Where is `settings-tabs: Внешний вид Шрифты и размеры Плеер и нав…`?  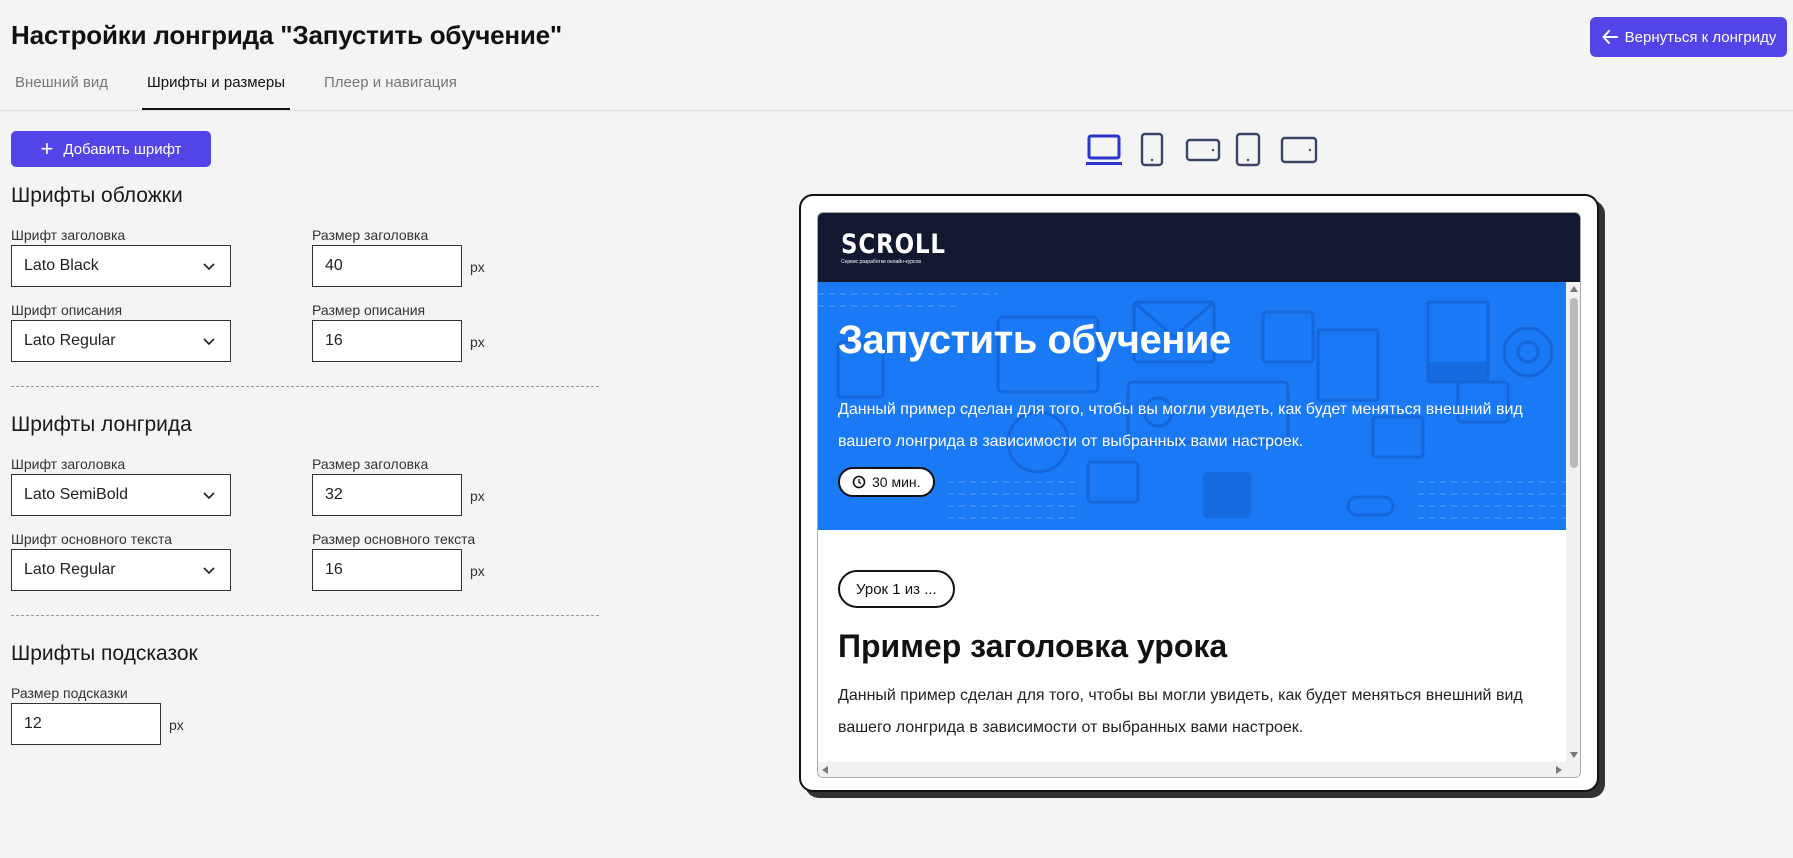 settings-tabs: Внешний вид Шрифты и размеры Плеер и нав… is located at coordinates (896, 88).